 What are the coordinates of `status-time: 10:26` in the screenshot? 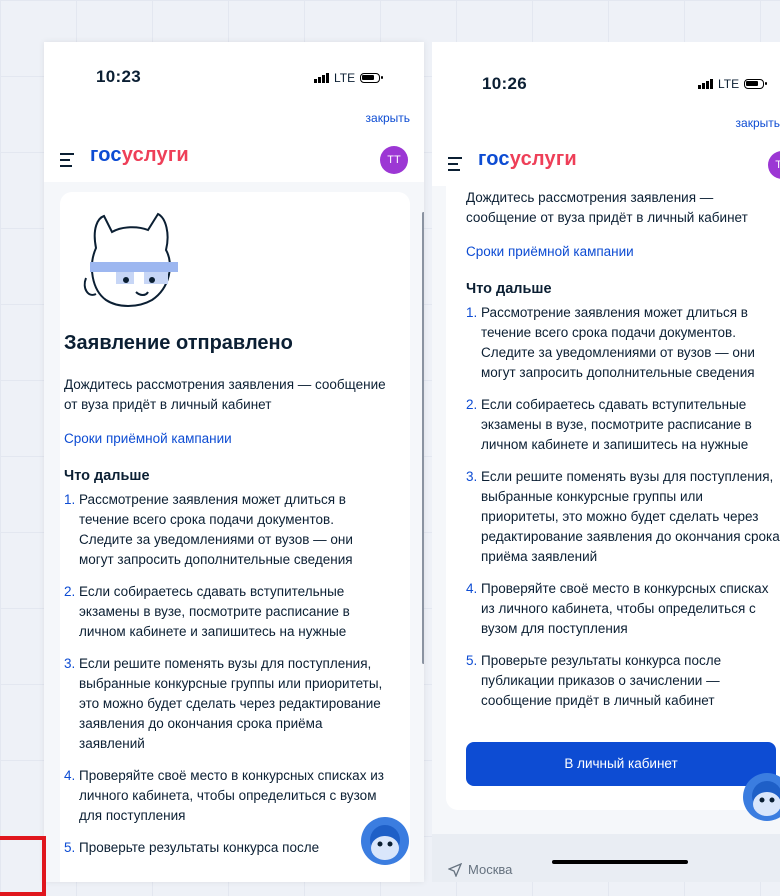 It's located at (504, 83).